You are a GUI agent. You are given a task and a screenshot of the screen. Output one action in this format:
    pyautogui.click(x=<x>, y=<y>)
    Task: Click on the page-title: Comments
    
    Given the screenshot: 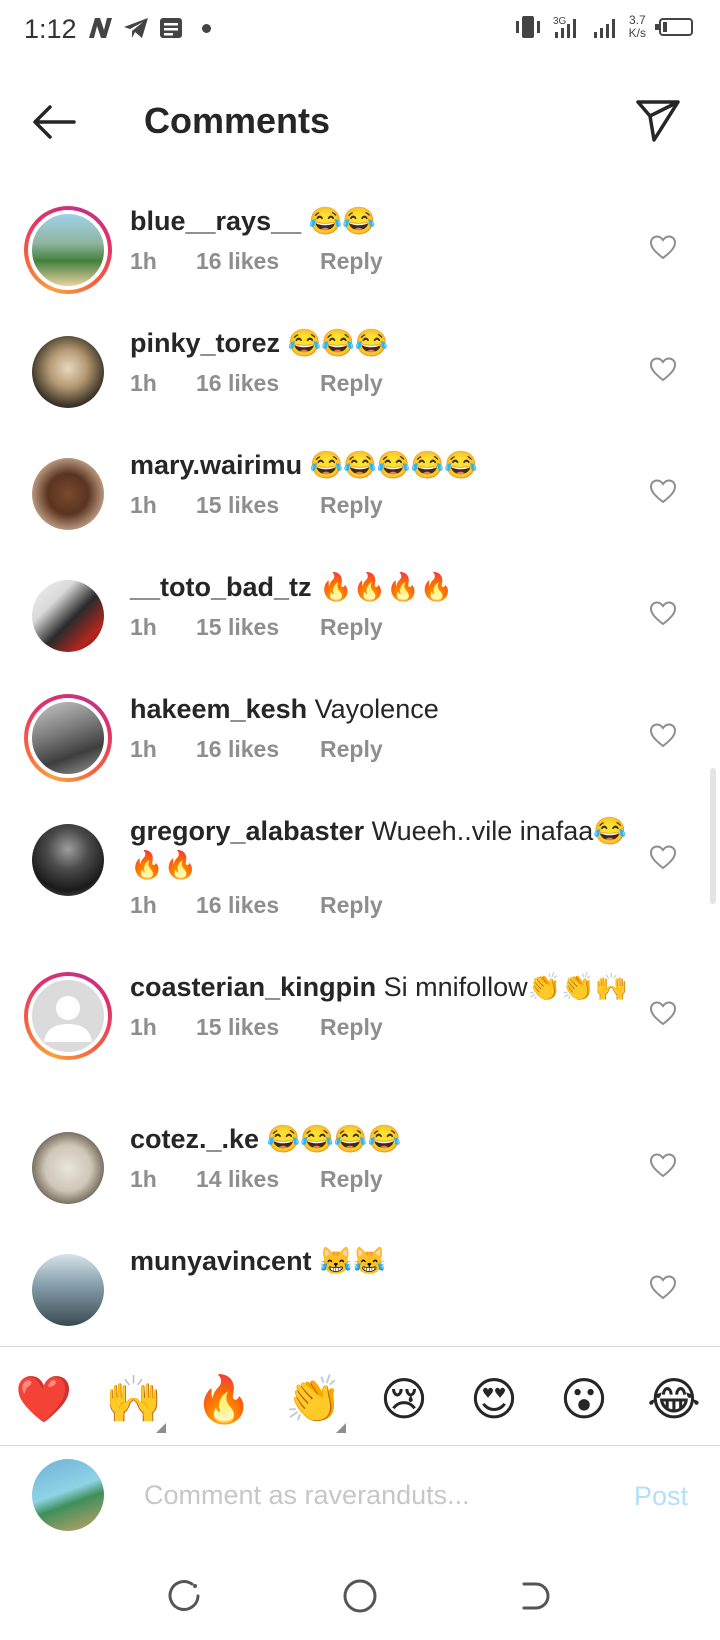 What is the action you would take?
    pyautogui.click(x=237, y=120)
    